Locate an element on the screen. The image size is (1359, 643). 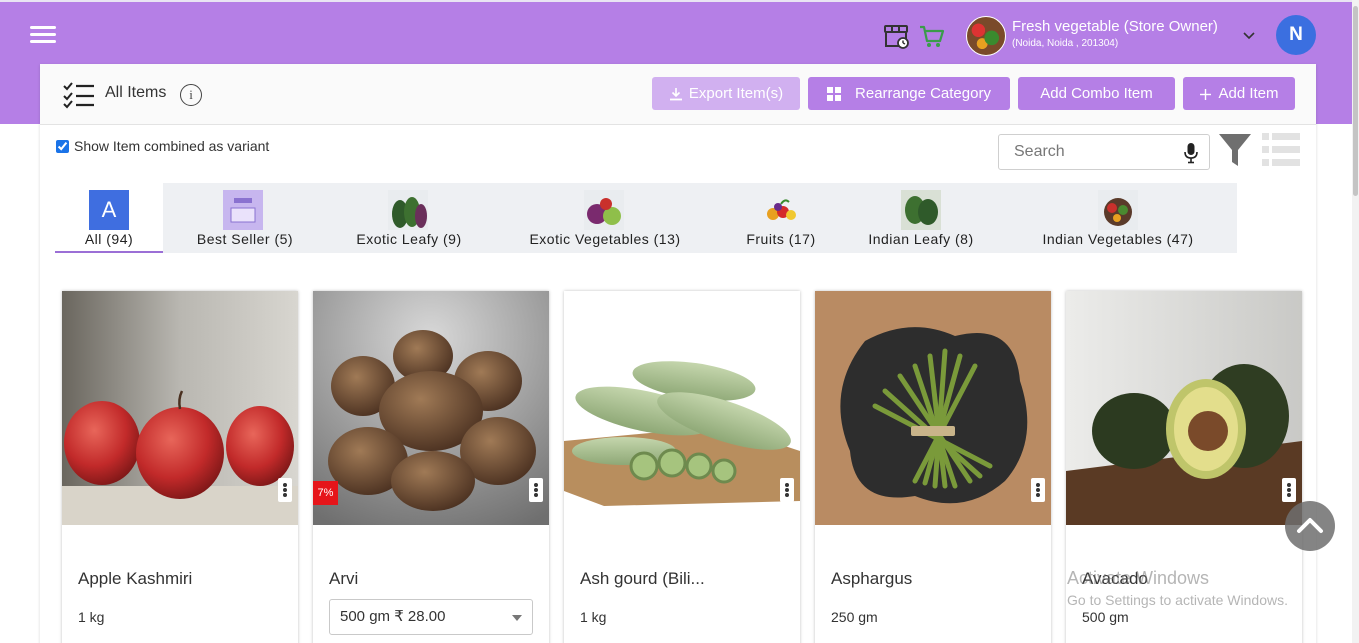
add-item-label: Add Item is located at coordinates (1248, 93).